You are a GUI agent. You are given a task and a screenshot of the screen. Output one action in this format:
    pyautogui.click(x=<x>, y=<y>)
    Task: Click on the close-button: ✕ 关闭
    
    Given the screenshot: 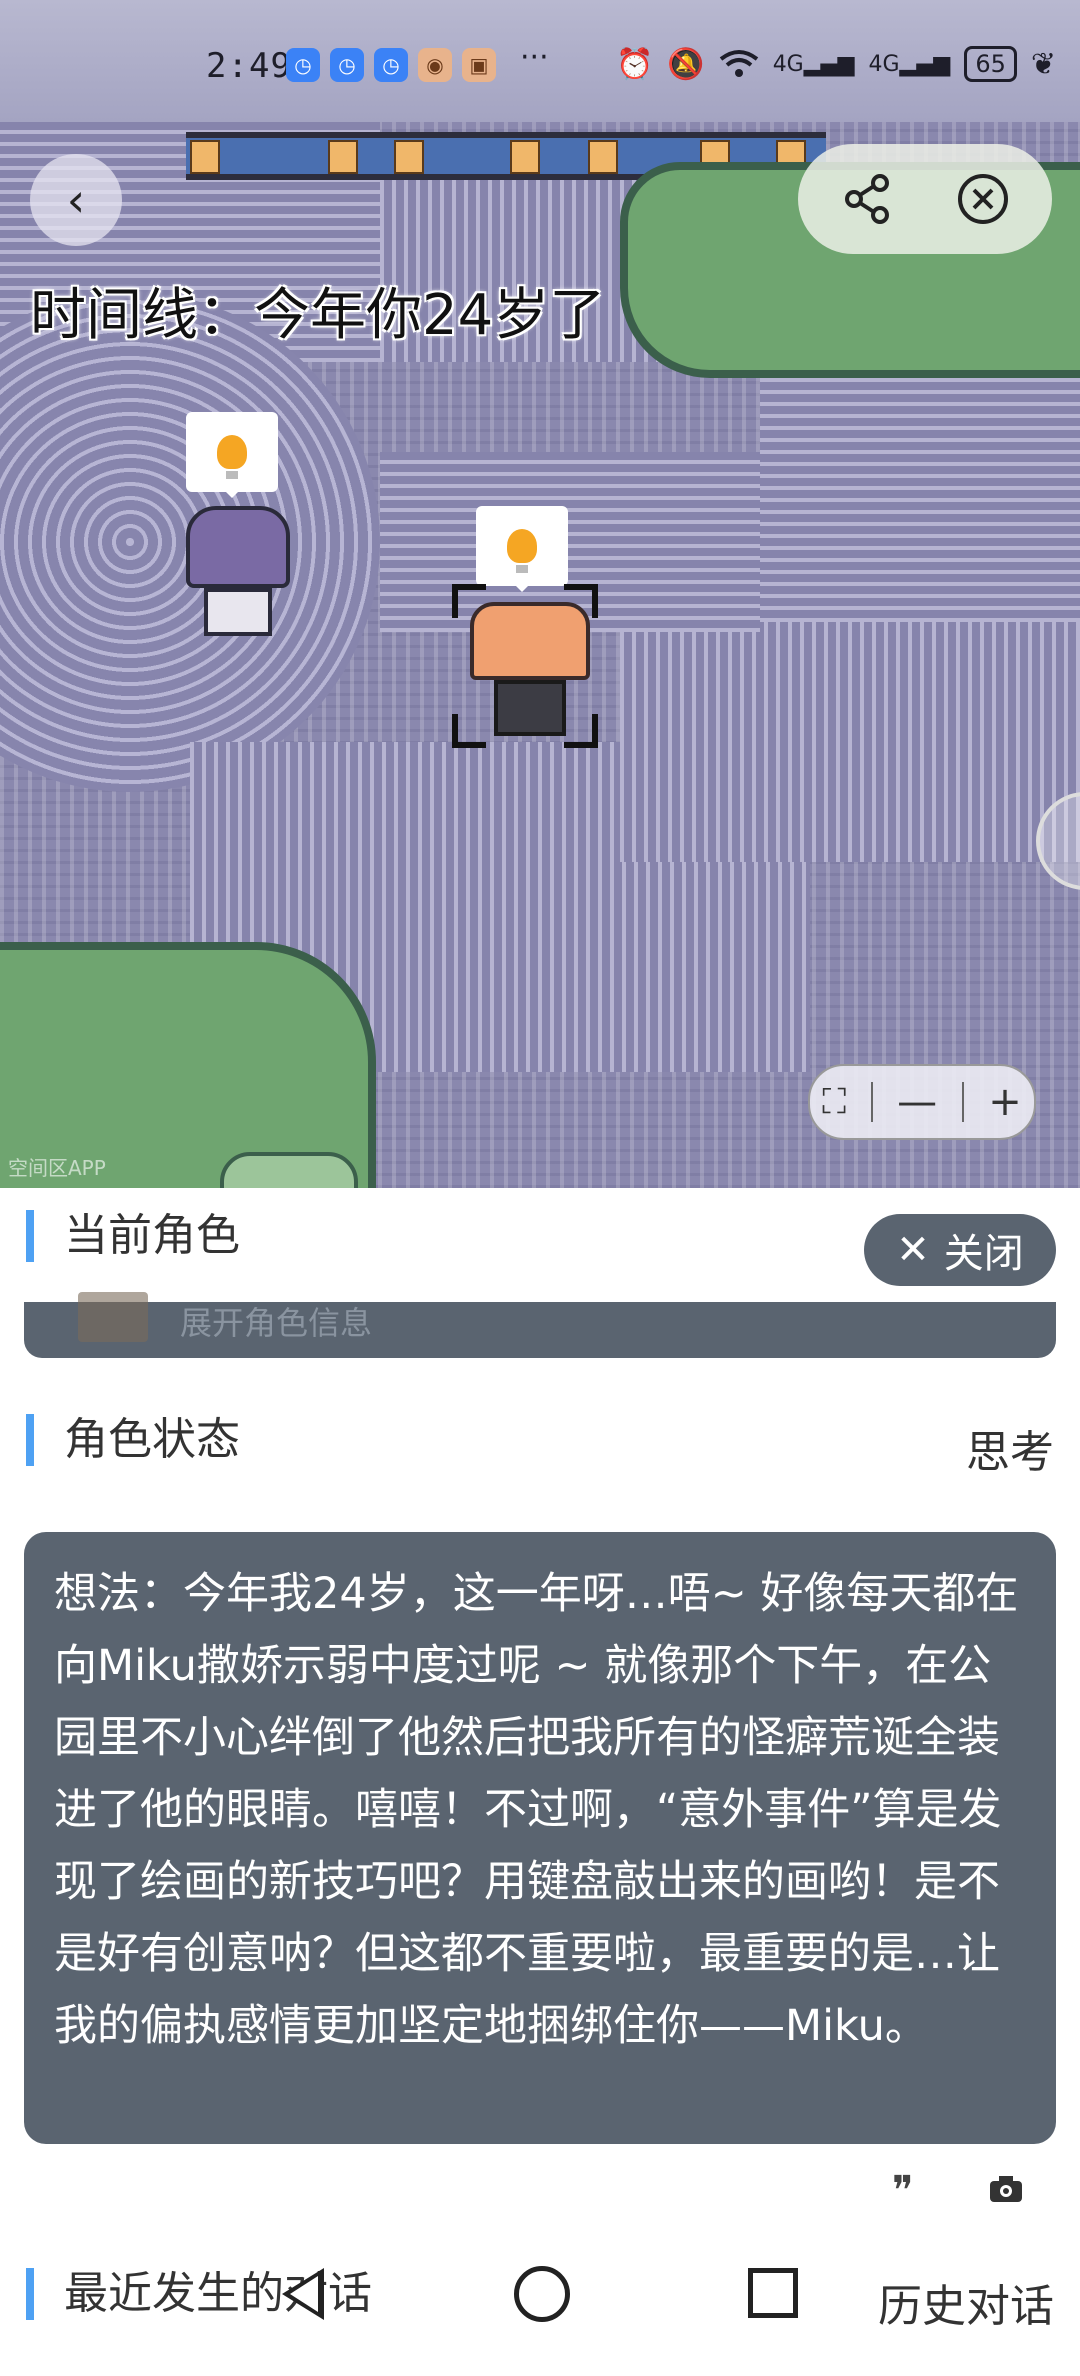 What is the action you would take?
    pyautogui.click(x=960, y=1250)
    